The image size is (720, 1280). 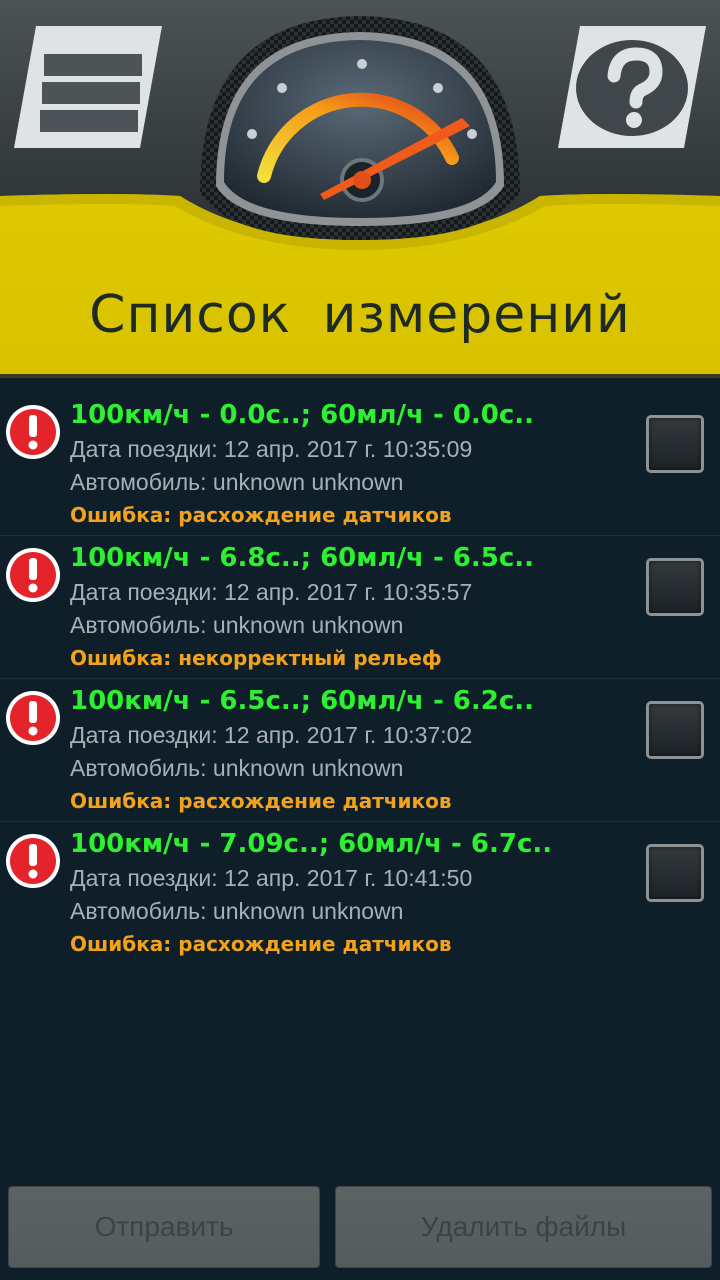 I want to click on measurement-title: 100км/ч - 6.8с..; 60мл/ч - 6.5с.., so click(x=302, y=558).